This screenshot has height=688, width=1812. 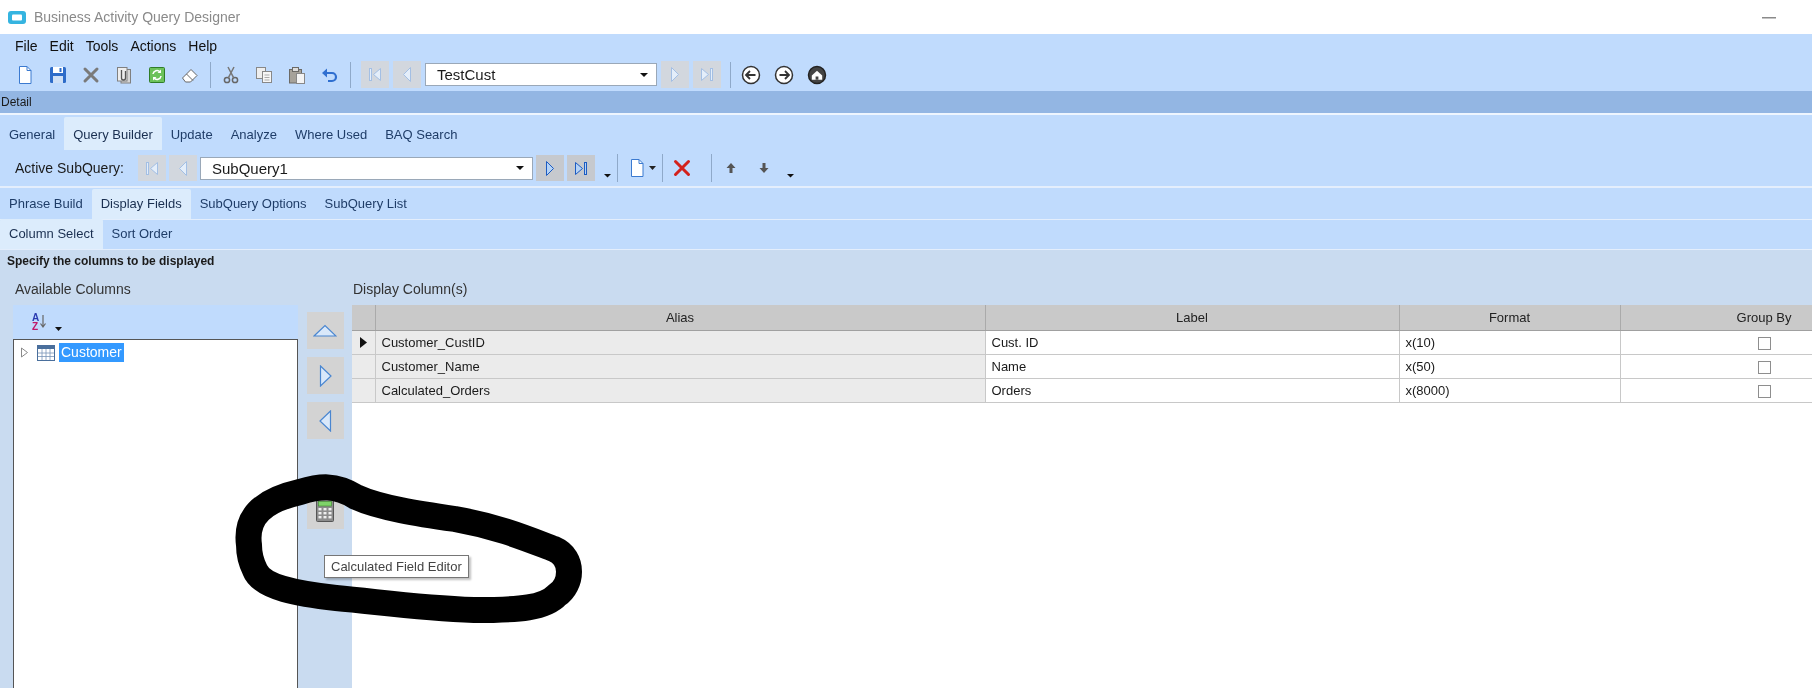 What do you see at coordinates (137, 17) in the screenshot?
I see `window-title: Business Activity Query Designer` at bounding box center [137, 17].